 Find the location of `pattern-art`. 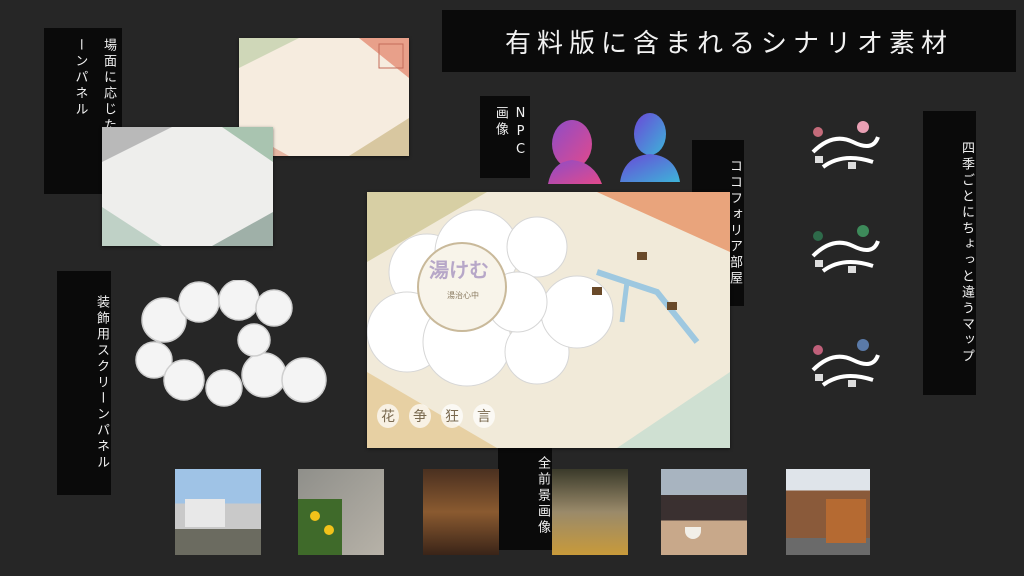

pattern-art is located at coordinates (187, 186).